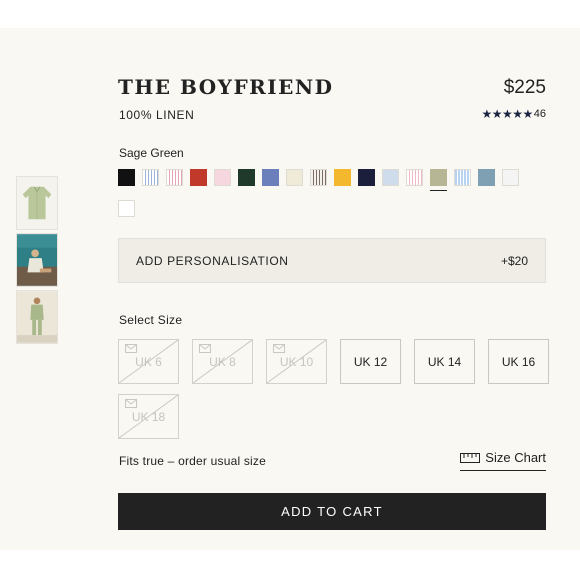  Describe the element at coordinates (332, 511) in the screenshot. I see `add-to-cart-button: ADD TO CART` at that location.